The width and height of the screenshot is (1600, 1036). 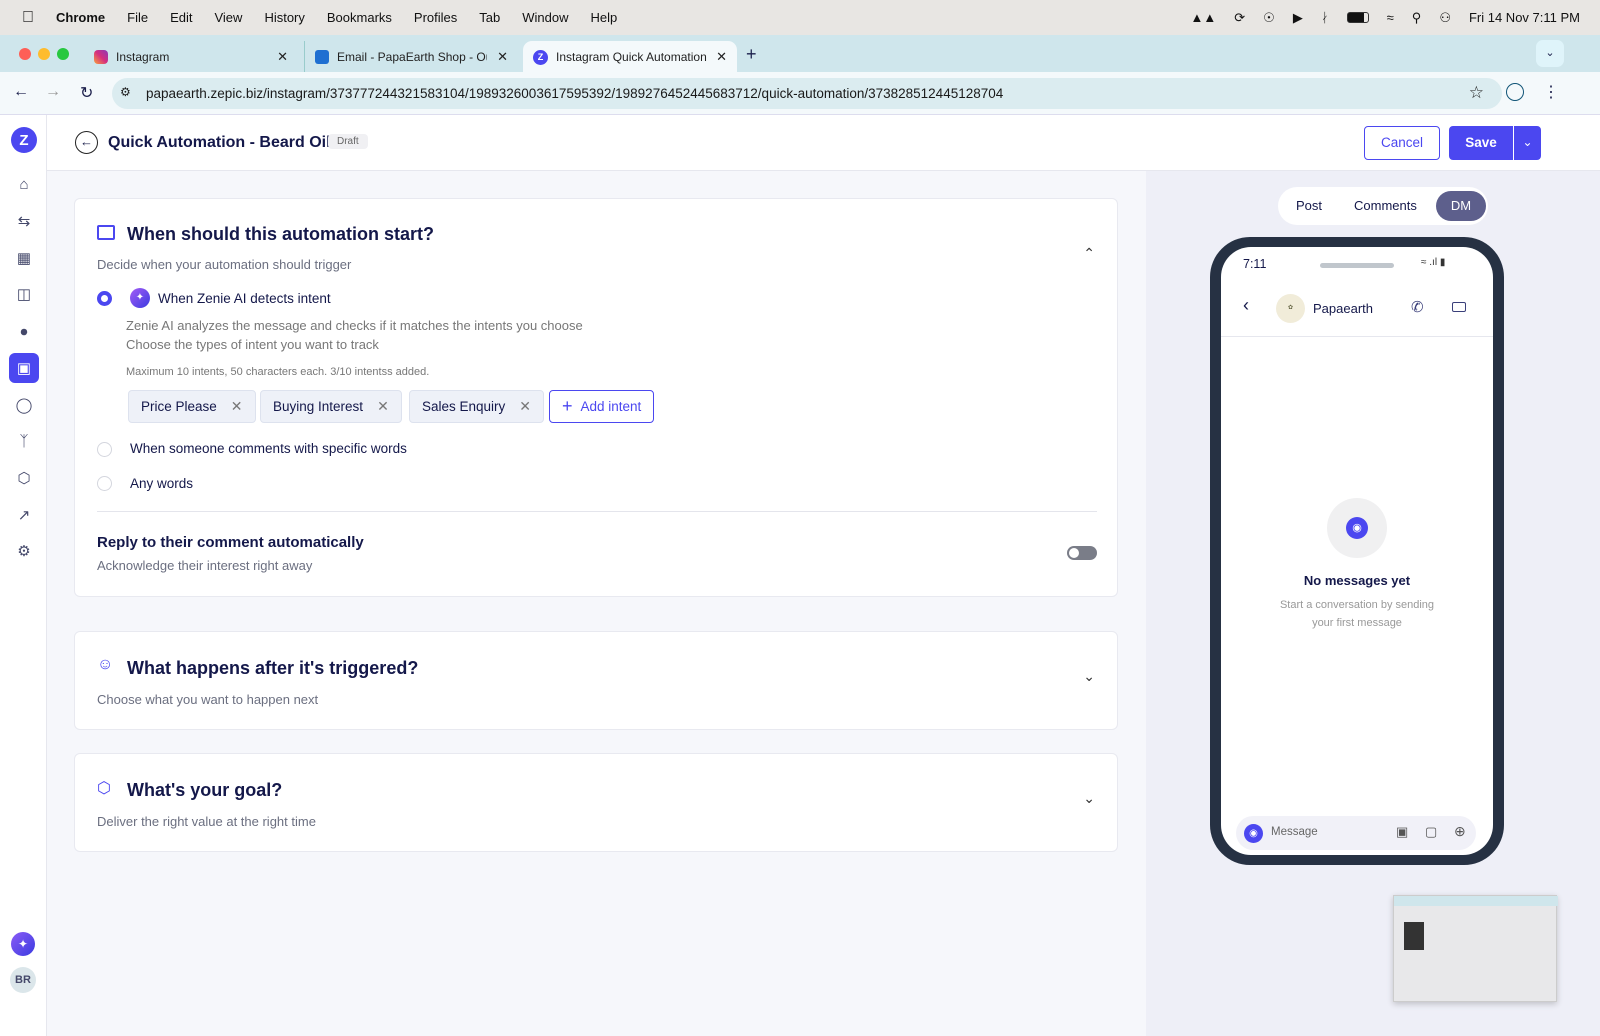 I want to click on bookmark-star-icon: ☆, so click(x=1476, y=93).